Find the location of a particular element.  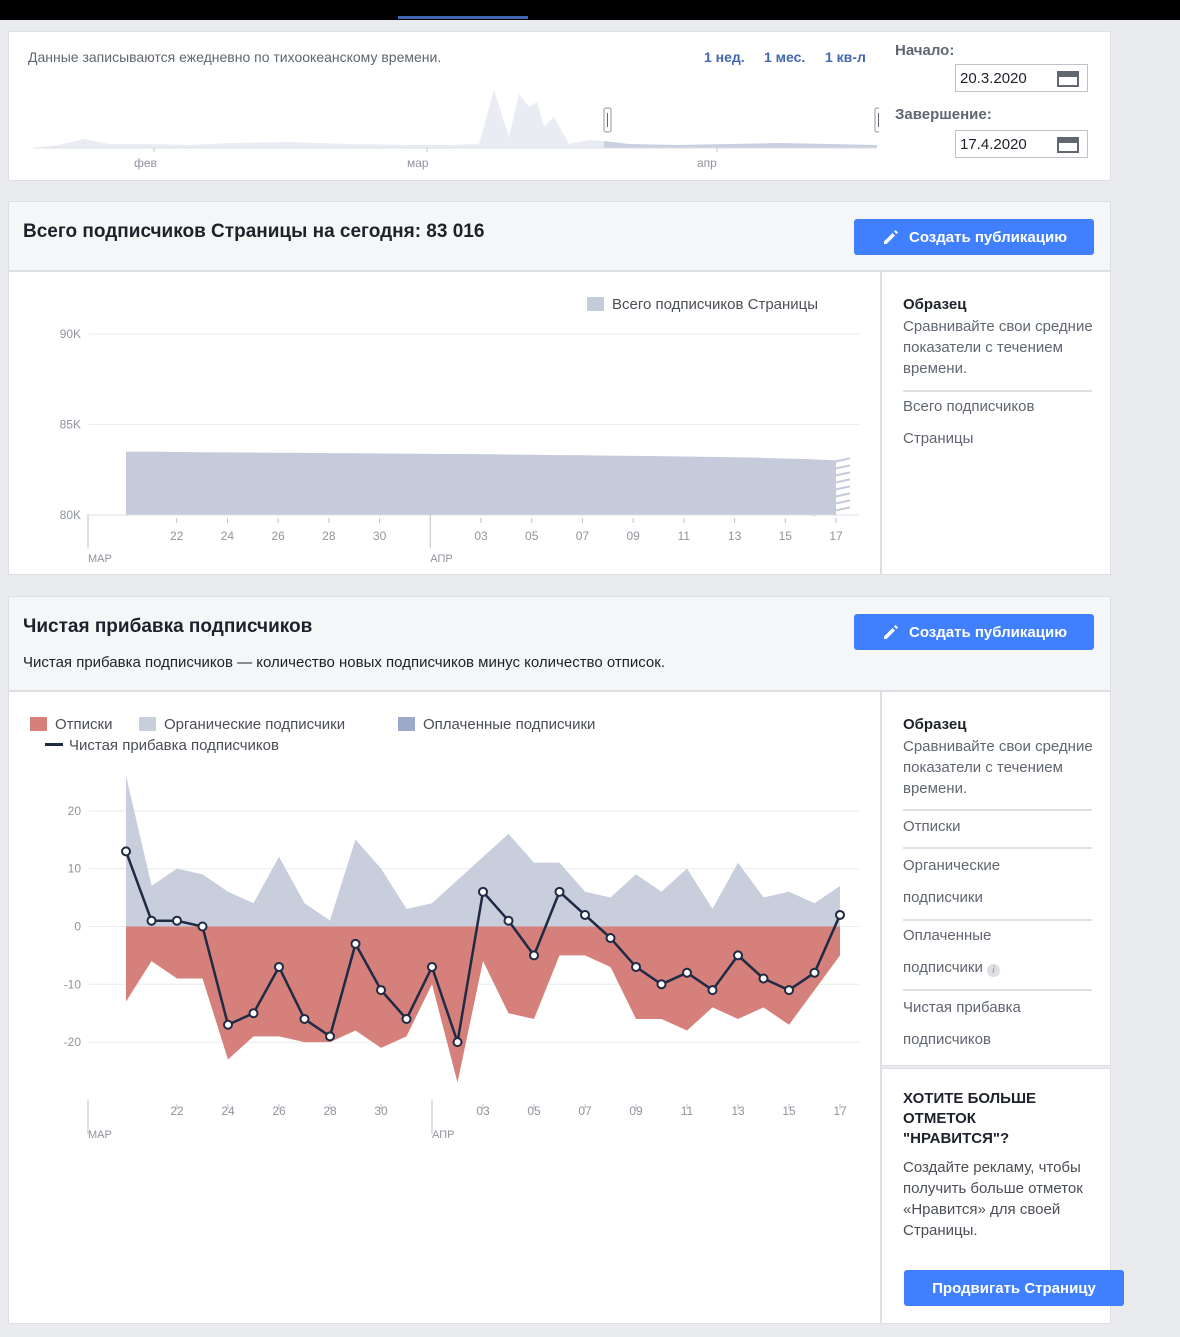

start-date-label: Начало: is located at coordinates (925, 50).